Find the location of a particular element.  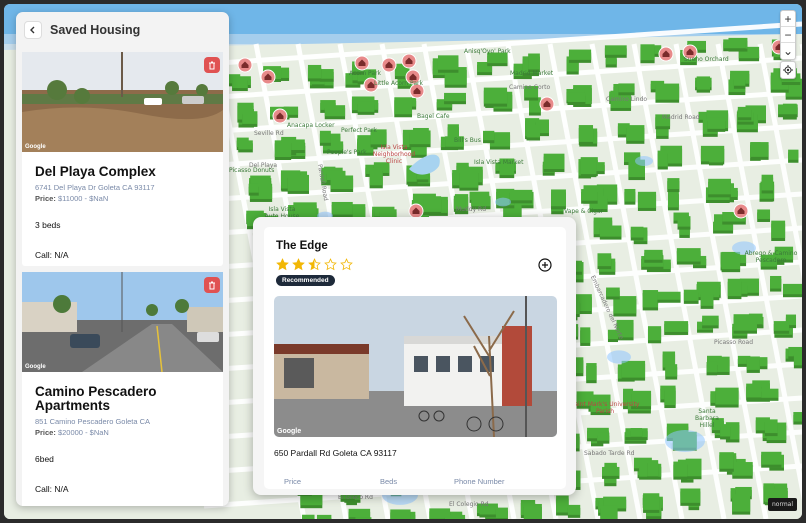

compass-button: ⌄ is located at coordinates (788, 51).